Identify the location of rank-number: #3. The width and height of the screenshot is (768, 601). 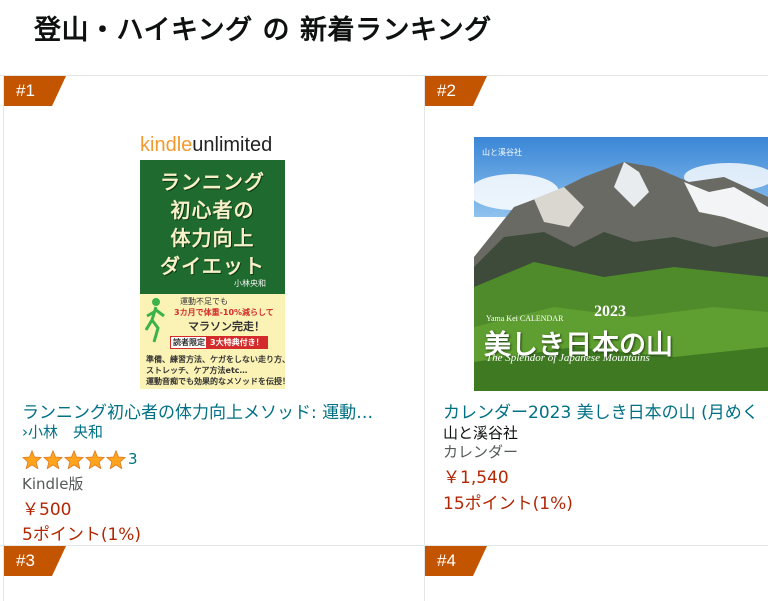
(25, 560).